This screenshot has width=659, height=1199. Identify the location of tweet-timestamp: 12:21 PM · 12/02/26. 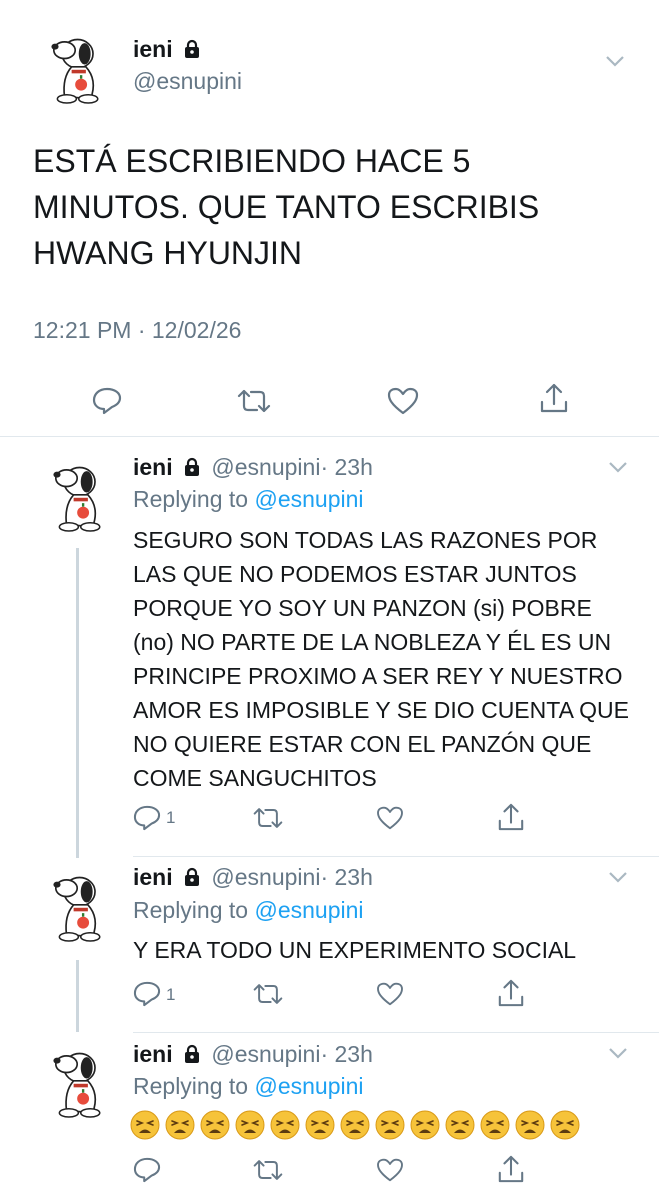
(137, 330).